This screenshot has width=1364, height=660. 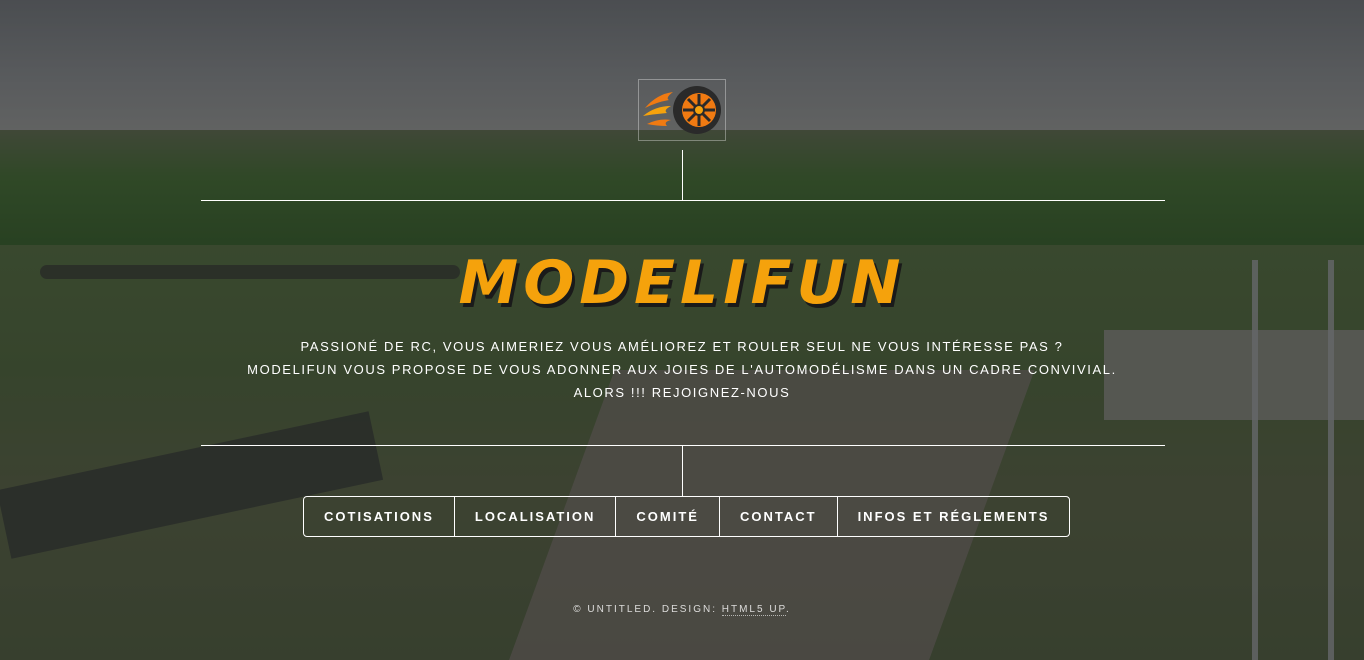 I want to click on top-divider, so click(x=683, y=200).